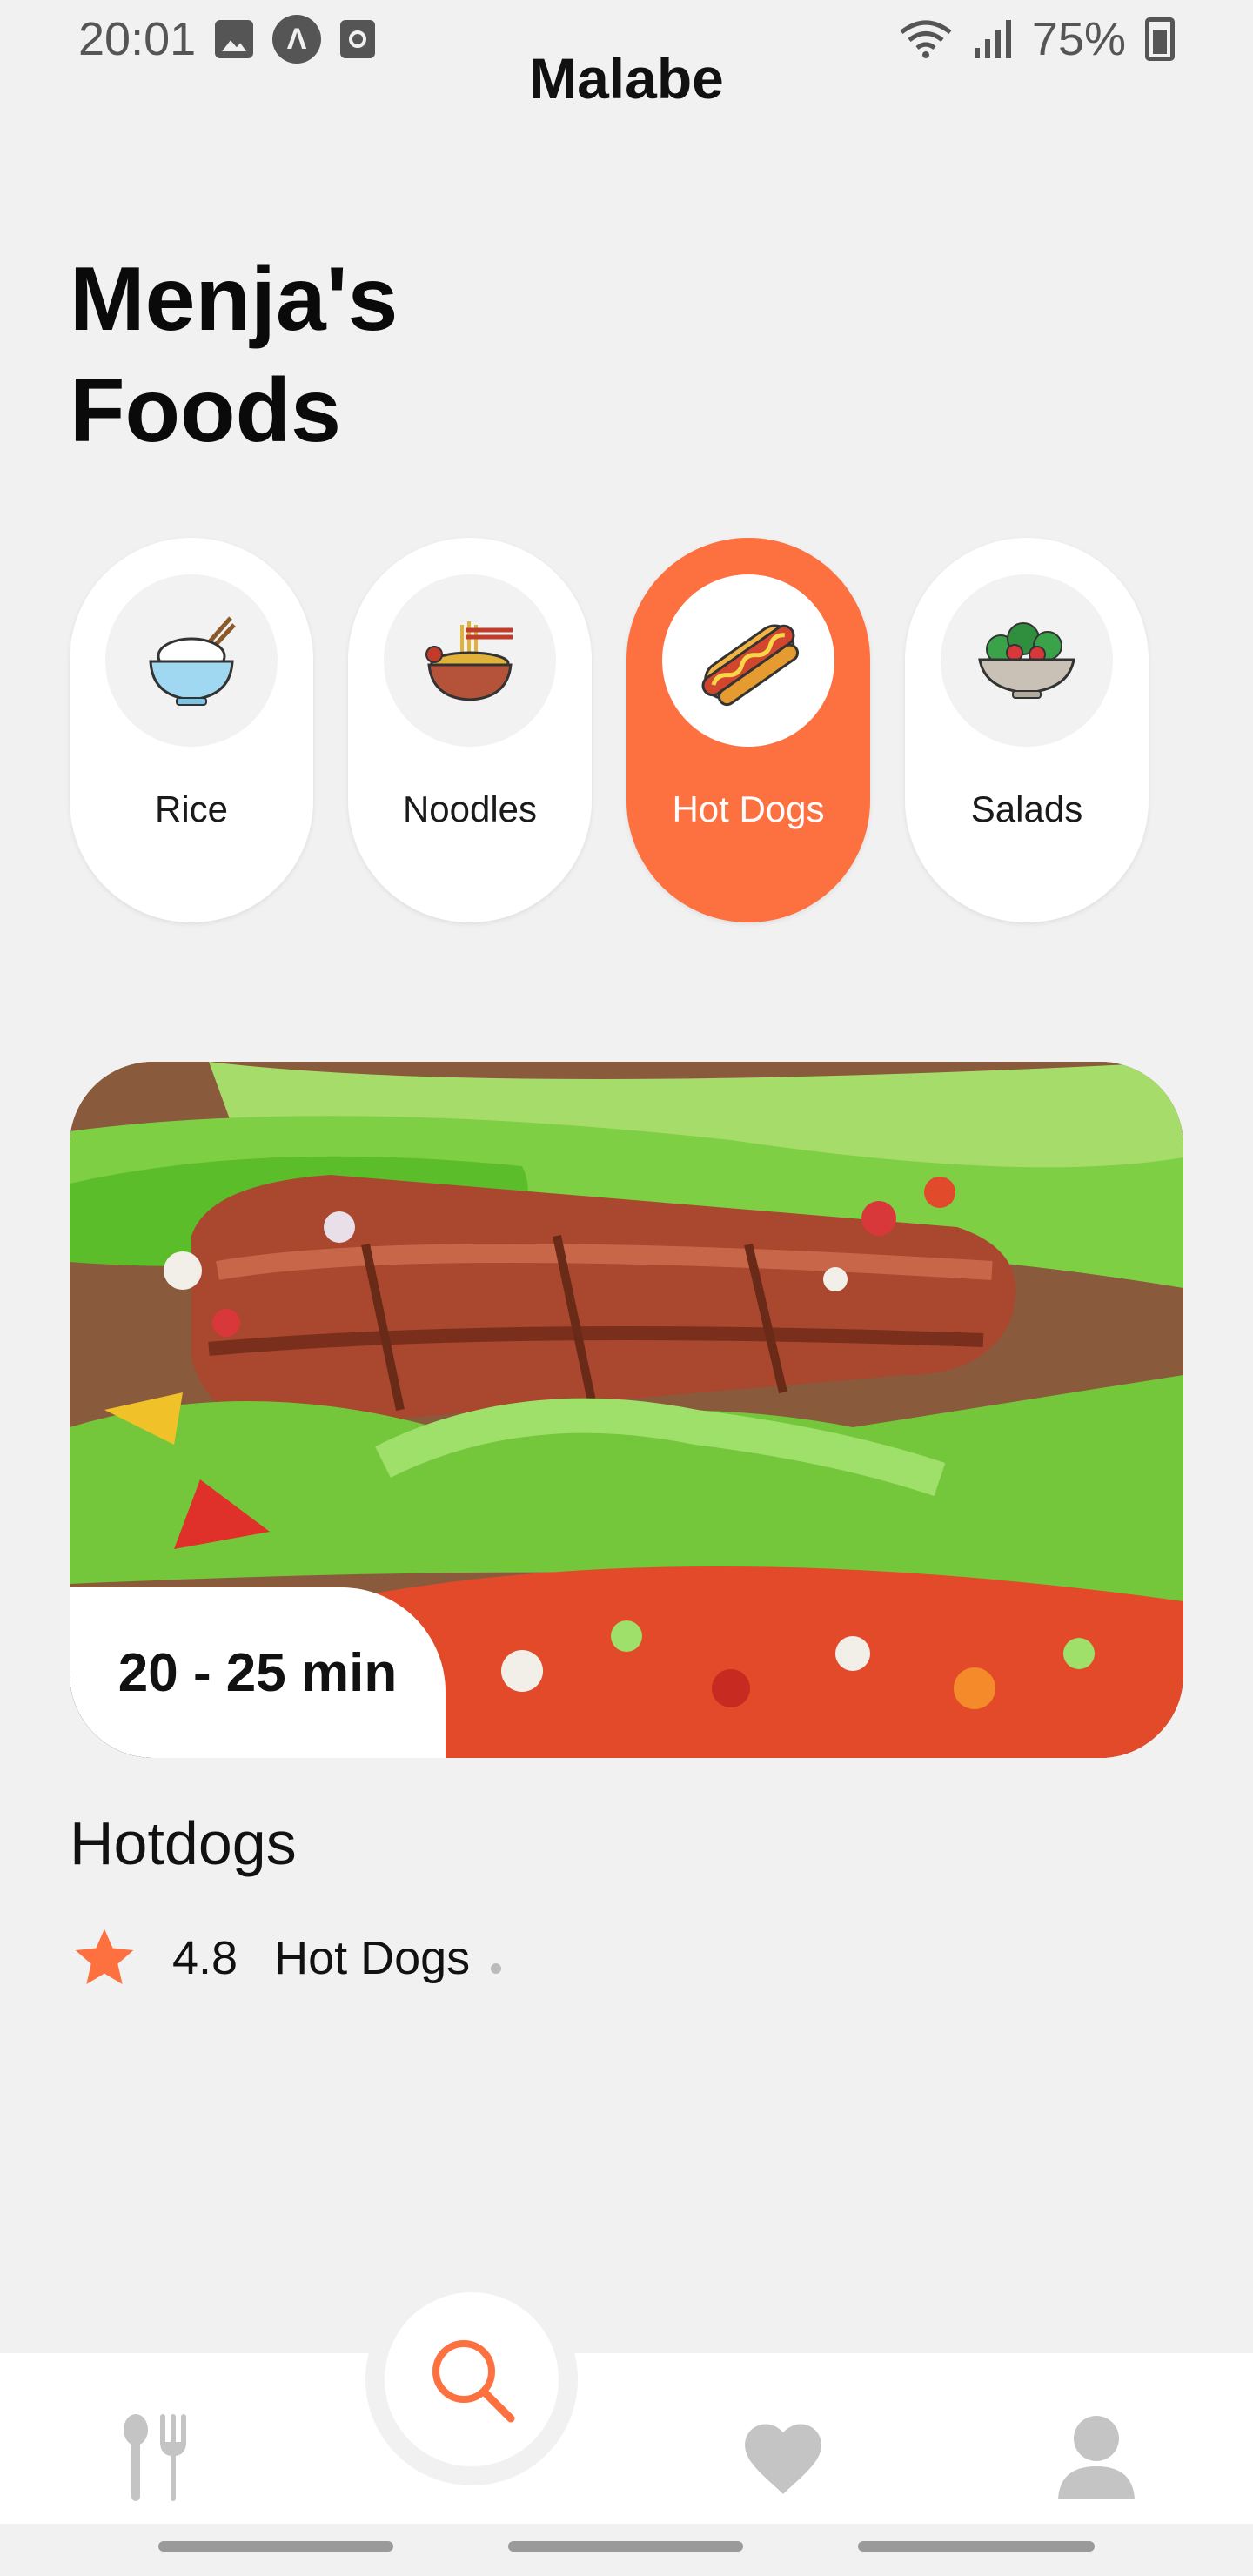  I want to click on nav-food, so click(156, 2457).